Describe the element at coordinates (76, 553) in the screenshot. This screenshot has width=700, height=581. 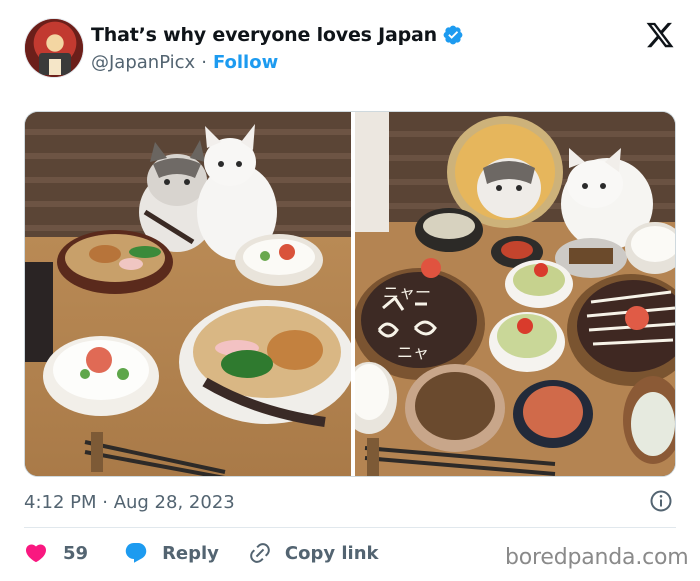
I see `like-count: 59` at that location.